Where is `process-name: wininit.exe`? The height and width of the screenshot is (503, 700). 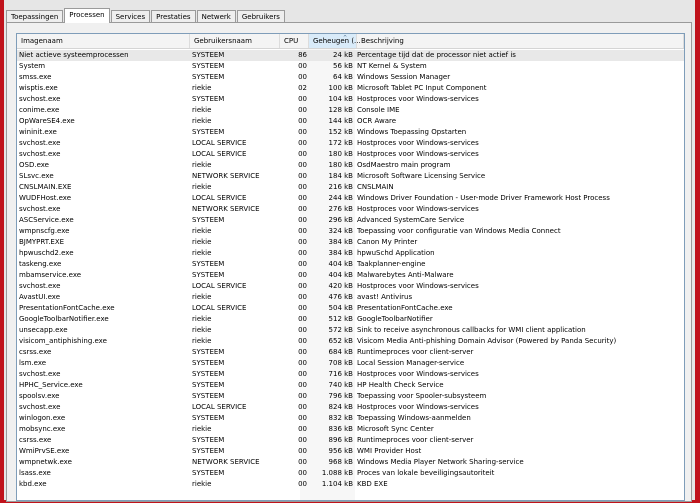 process-name: wininit.exe is located at coordinates (38, 132).